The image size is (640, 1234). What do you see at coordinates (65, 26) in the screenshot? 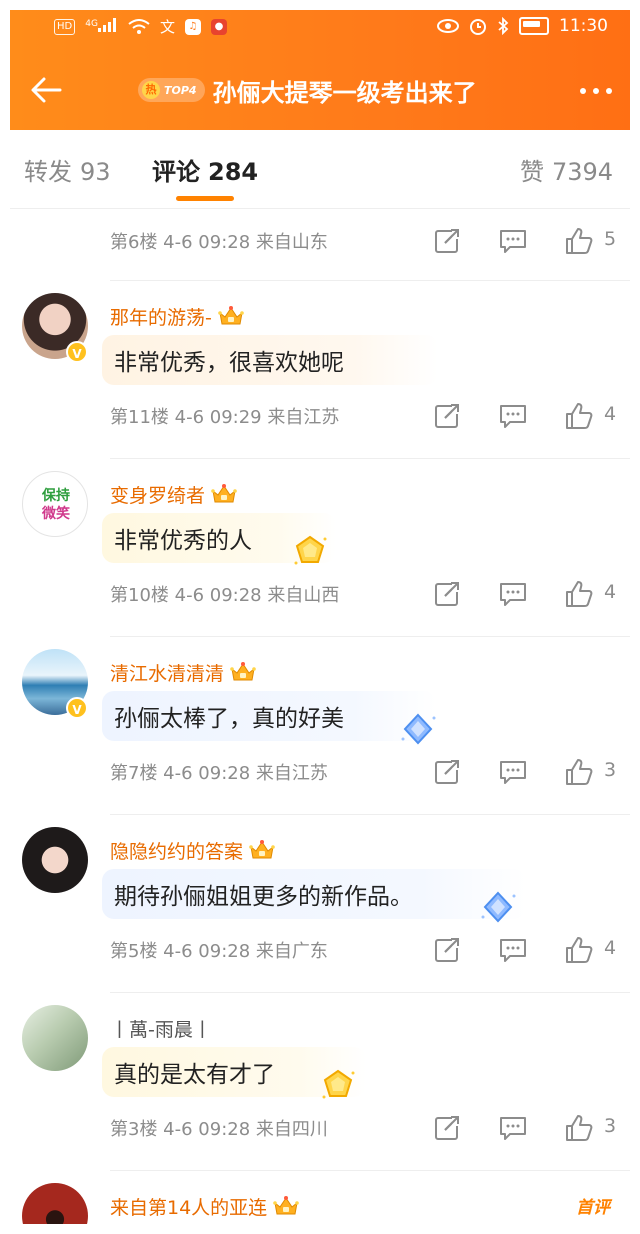
I see `hd-indicator: HD` at bounding box center [65, 26].